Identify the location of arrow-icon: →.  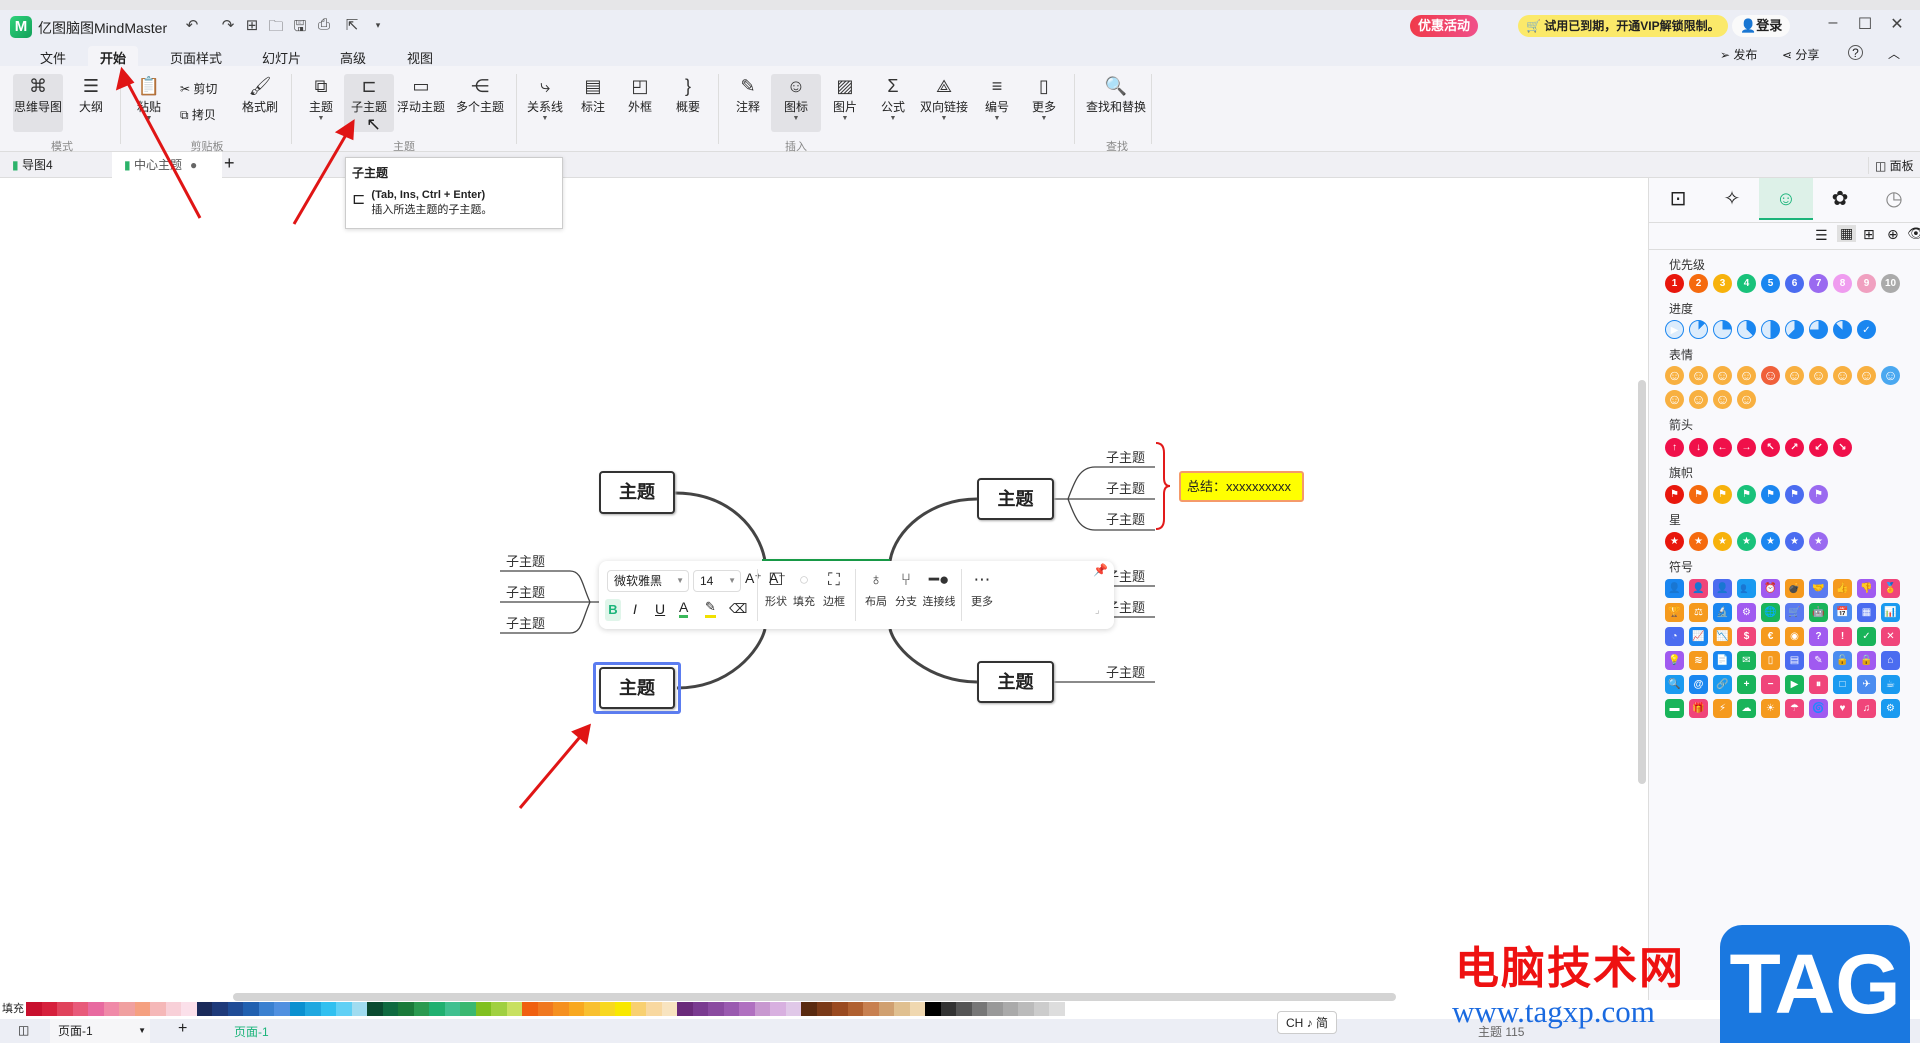
(1746, 447).